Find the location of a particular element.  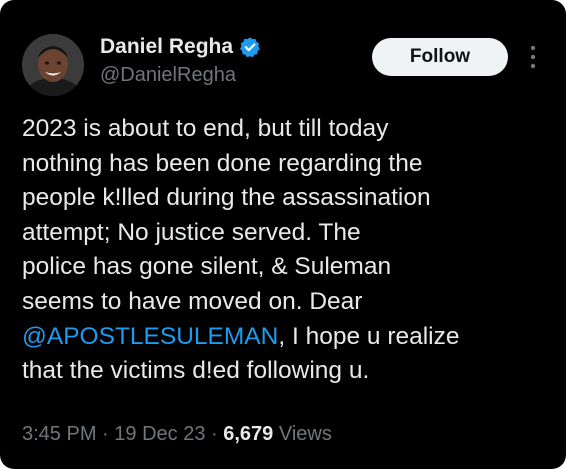

tweet-line-text: , I hope u realize is located at coordinates (369, 336).